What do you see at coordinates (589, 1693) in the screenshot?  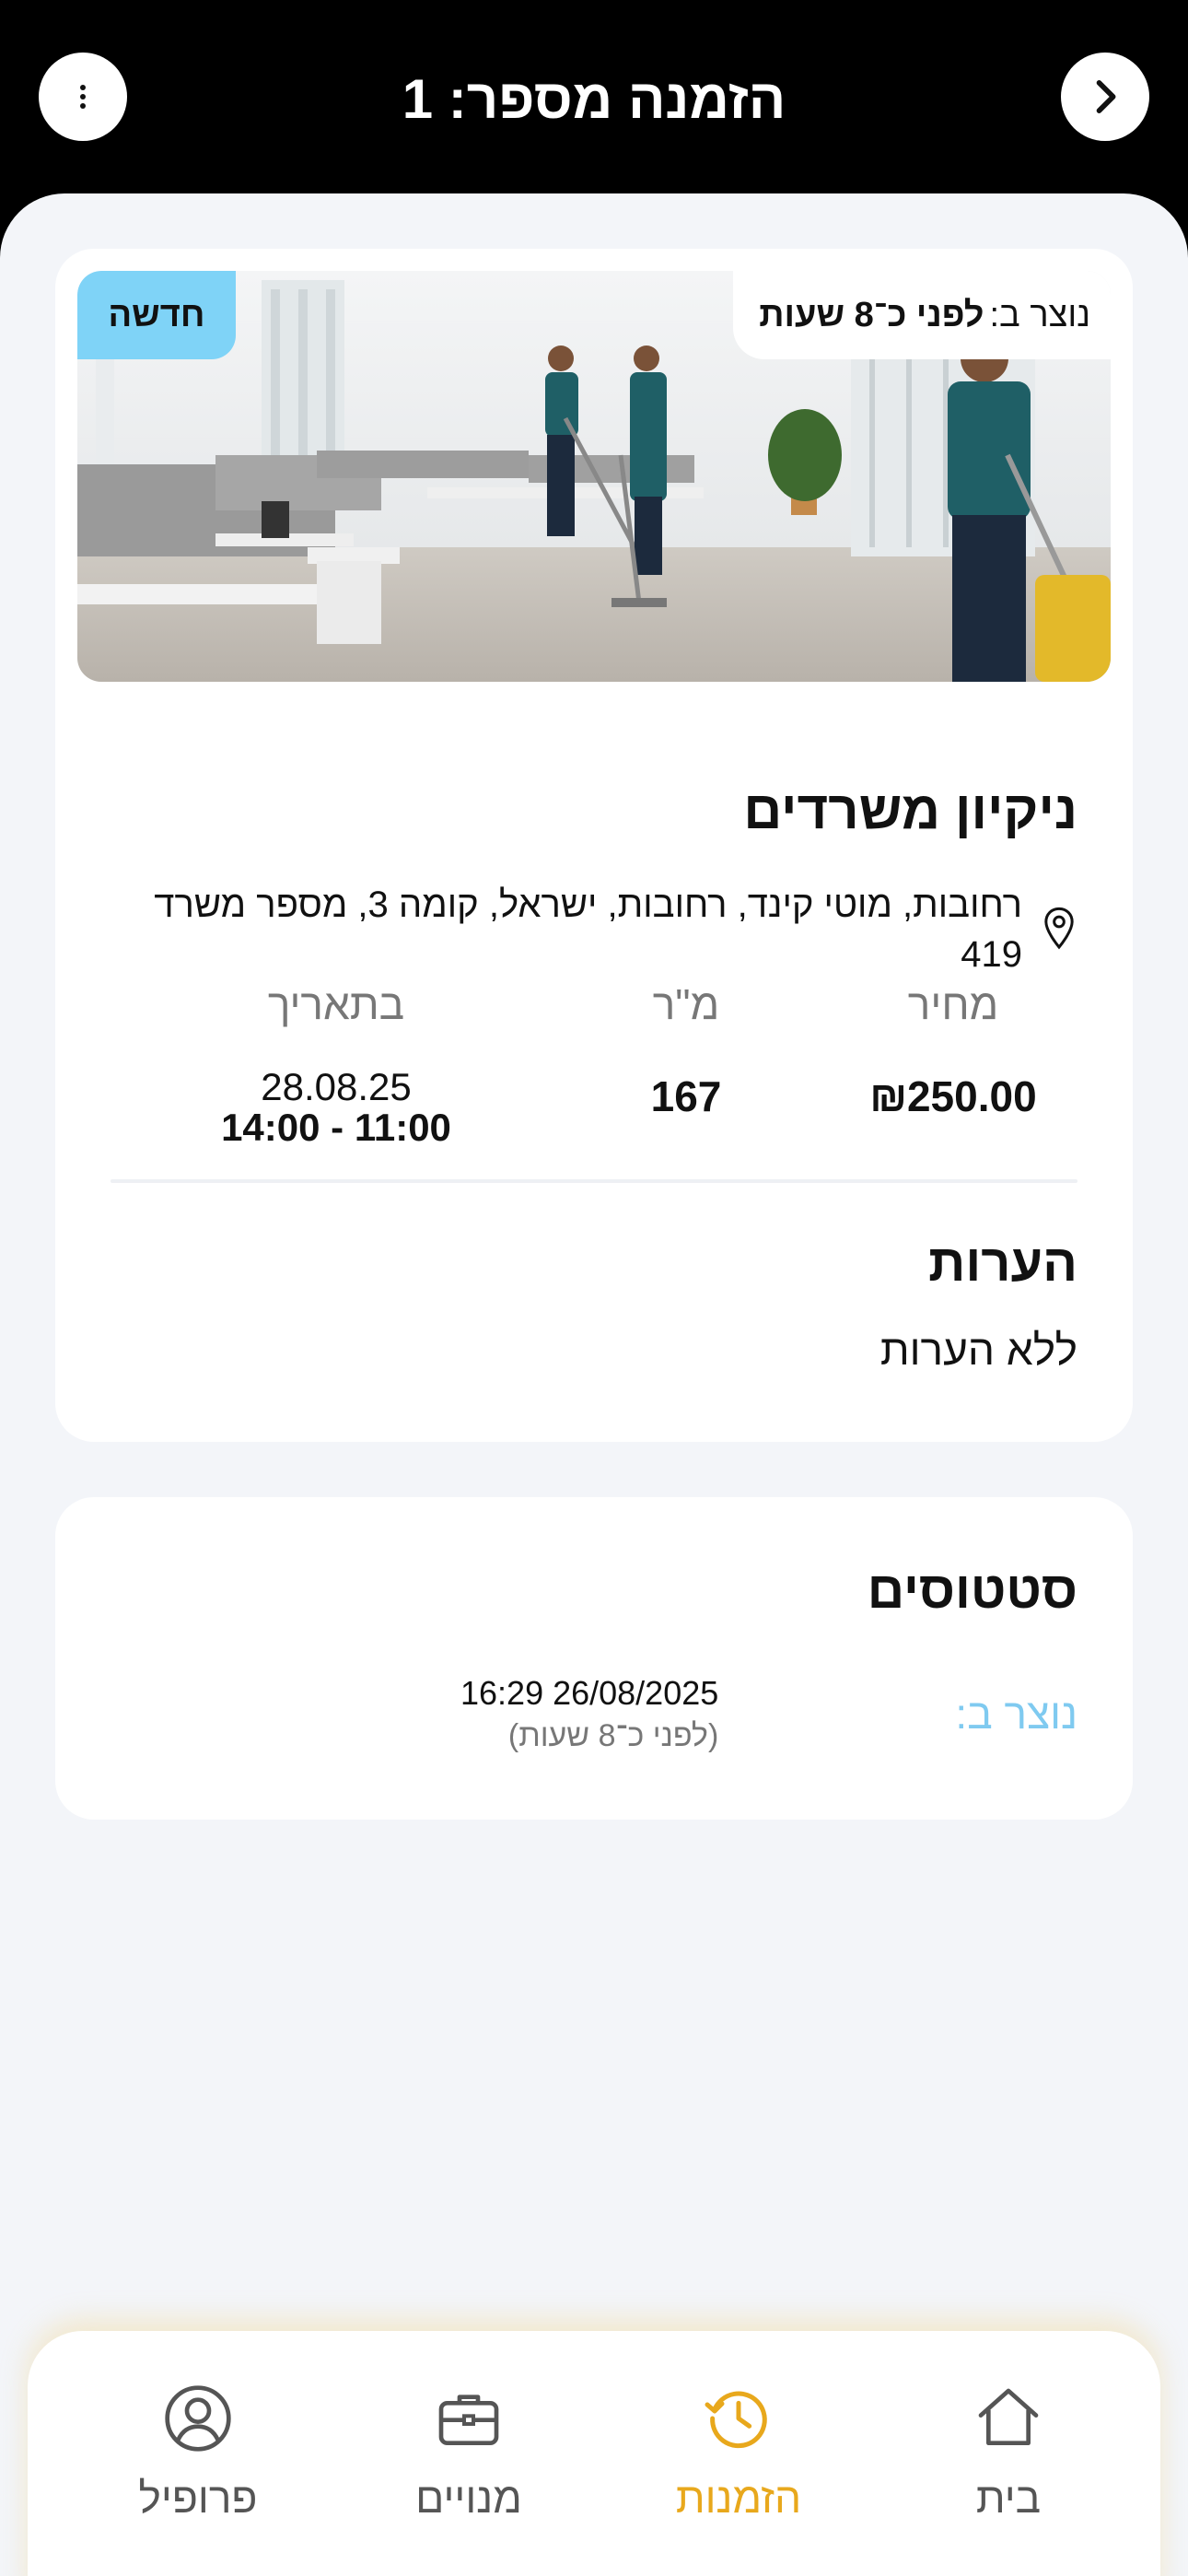 I see `status-created-datetime: 16:29 26/08/2025` at bounding box center [589, 1693].